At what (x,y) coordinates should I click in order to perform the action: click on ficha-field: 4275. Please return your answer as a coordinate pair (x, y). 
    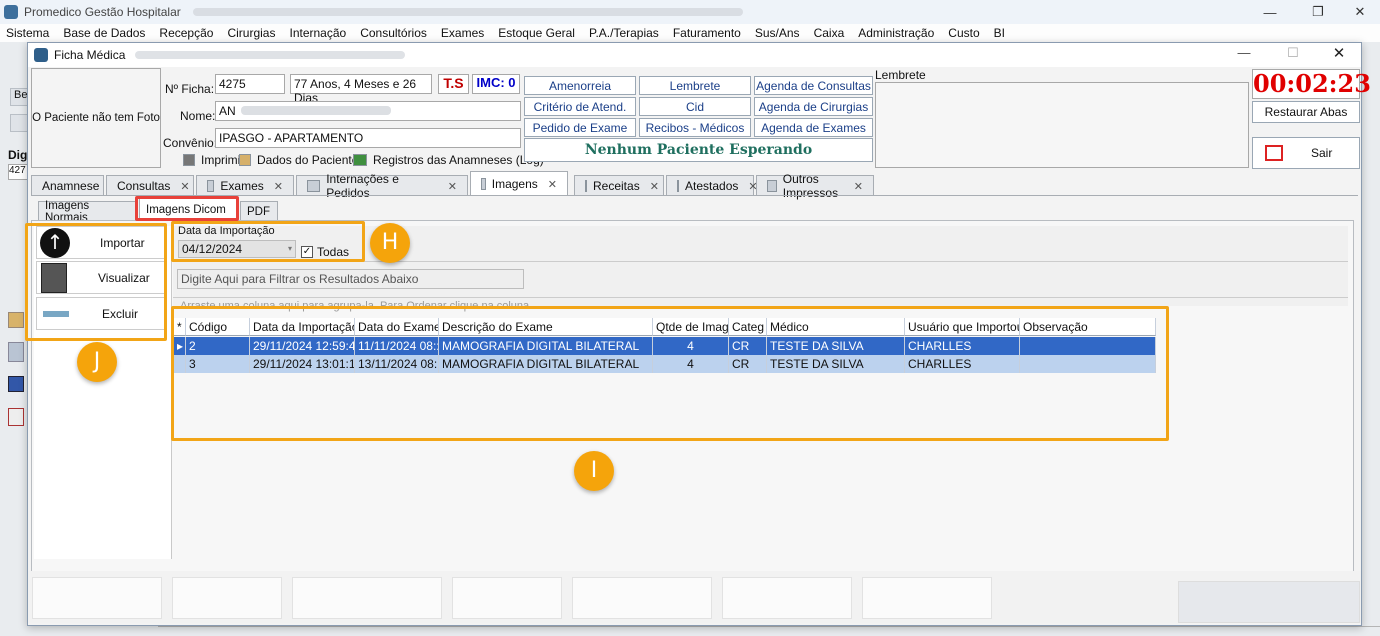
    Looking at the image, I should click on (250, 84).